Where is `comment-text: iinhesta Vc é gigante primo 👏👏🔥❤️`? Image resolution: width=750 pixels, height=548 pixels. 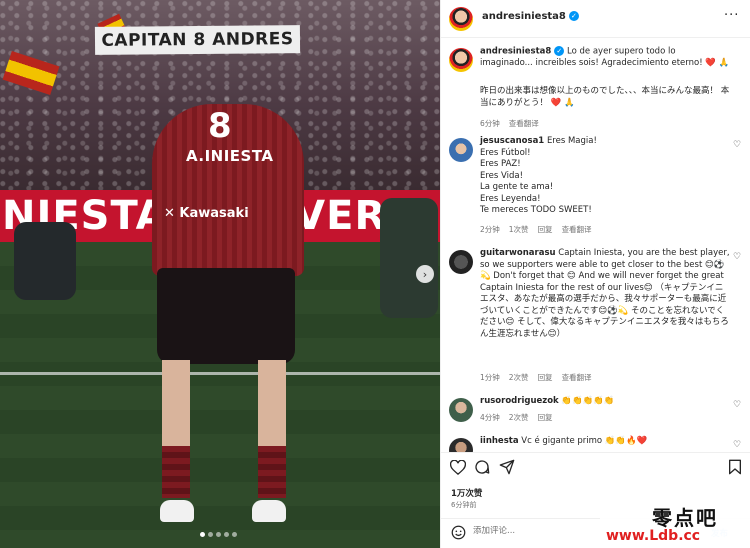 comment-text: iinhesta Vc é gigante primo 👏👏🔥❤️ is located at coordinates (605, 442).